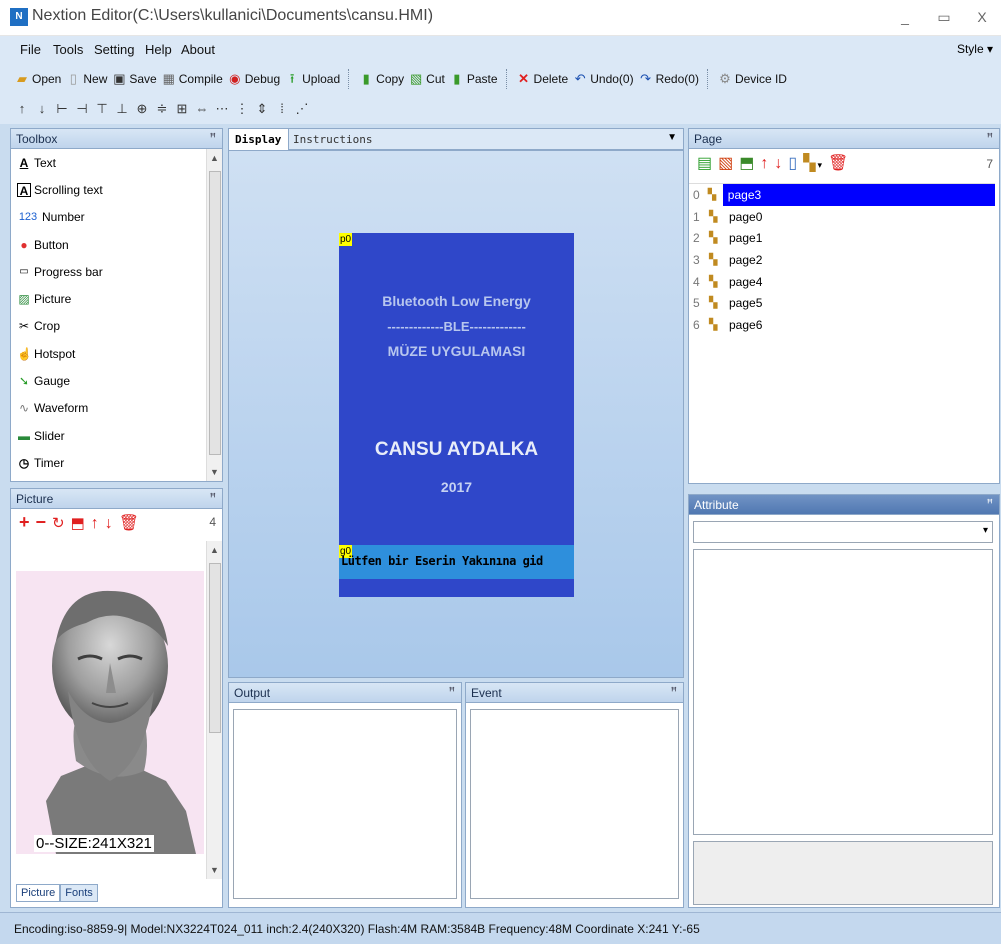 The image size is (1001, 944). I want to click on output-textbox, so click(345, 804).